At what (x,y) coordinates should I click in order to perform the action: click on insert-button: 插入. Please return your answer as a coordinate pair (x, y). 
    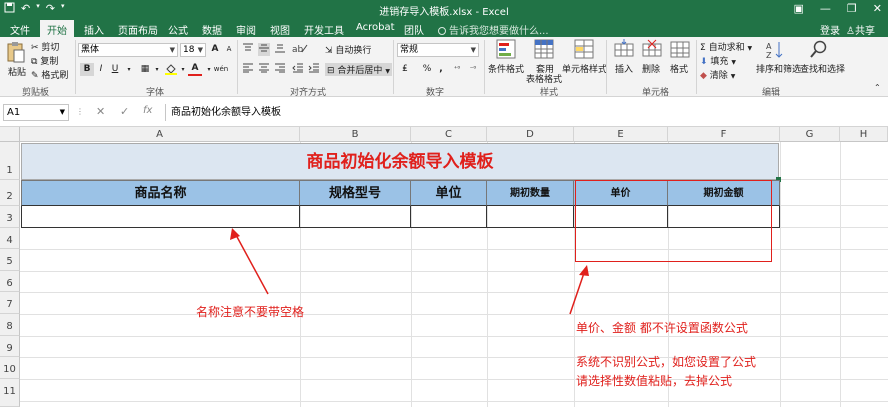
    Looking at the image, I should click on (624, 68).